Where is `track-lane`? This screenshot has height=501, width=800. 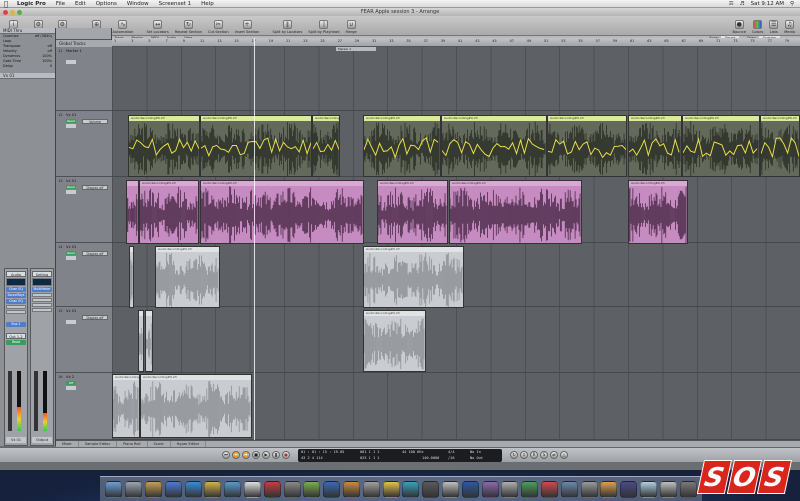
track-lane is located at coordinates (456, 79).